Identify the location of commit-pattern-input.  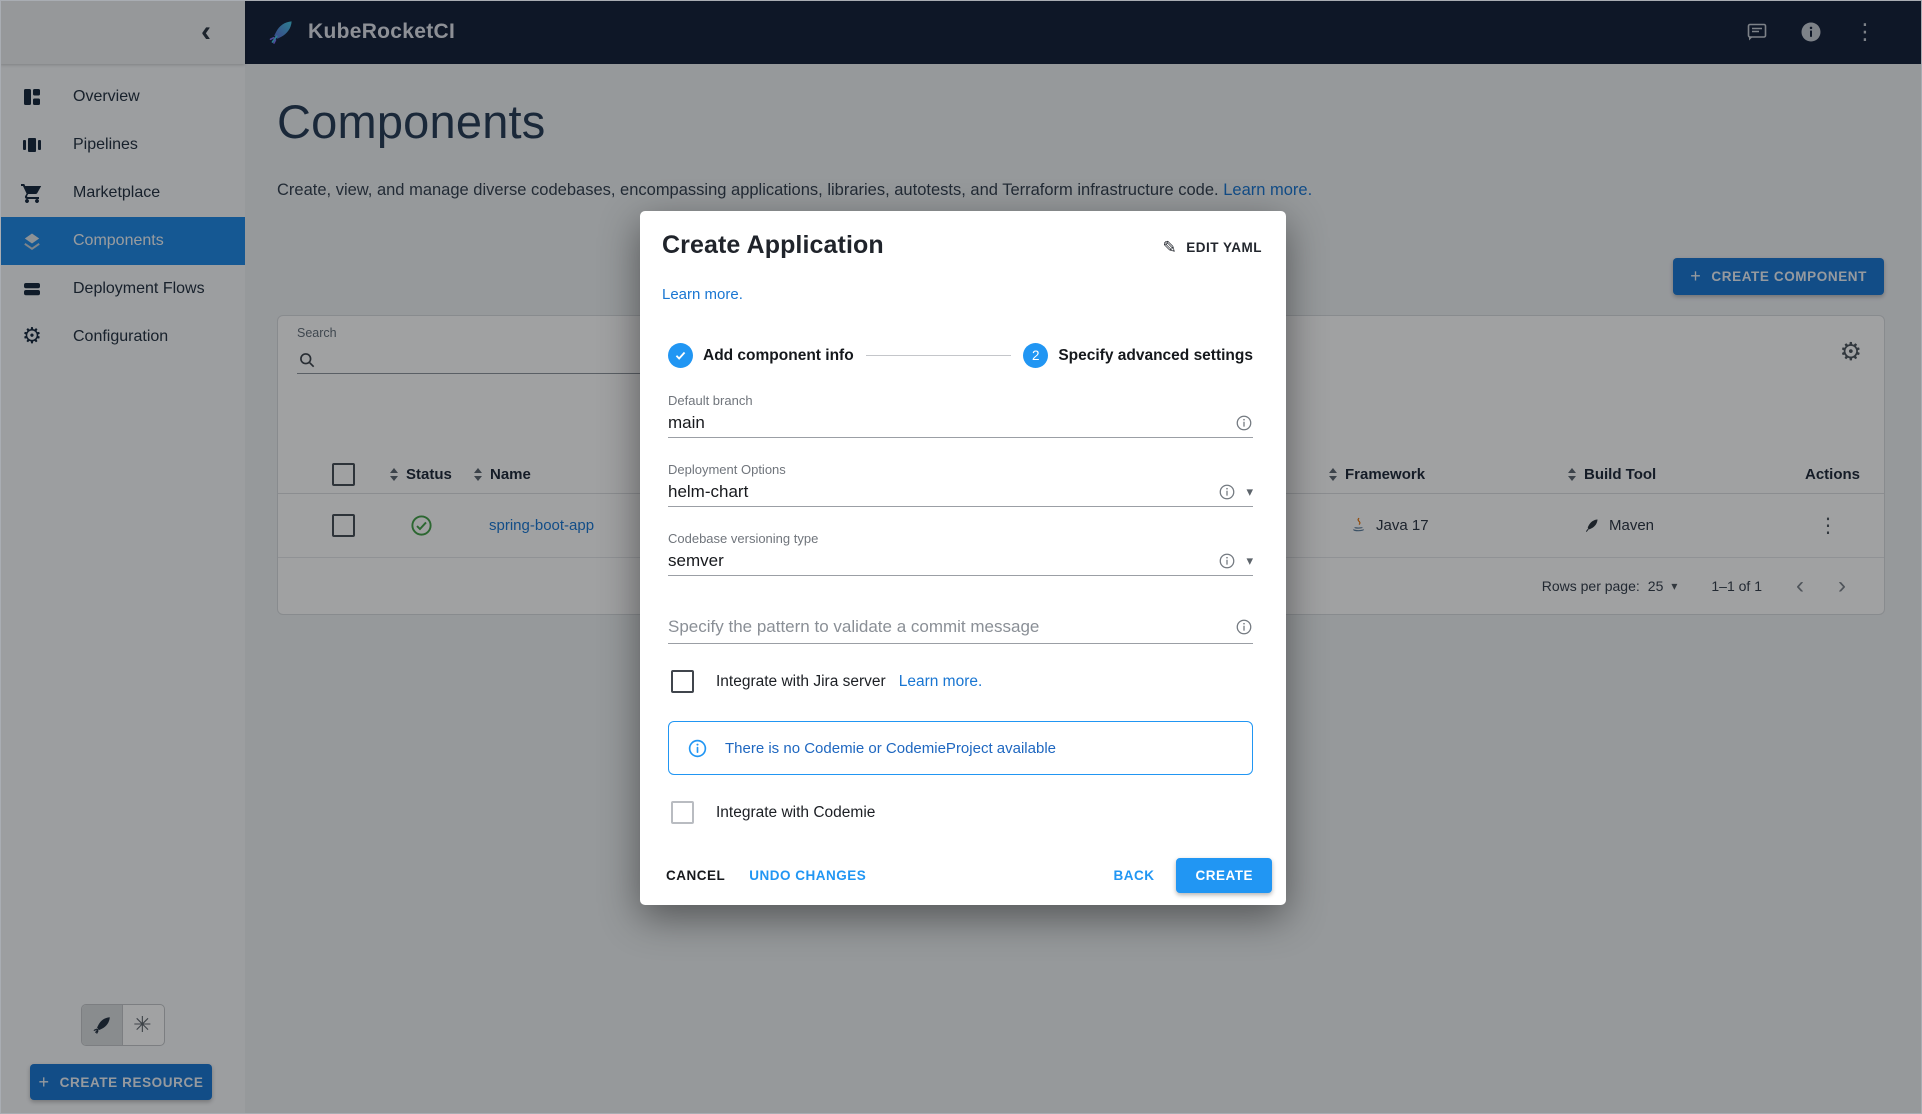
(951, 626).